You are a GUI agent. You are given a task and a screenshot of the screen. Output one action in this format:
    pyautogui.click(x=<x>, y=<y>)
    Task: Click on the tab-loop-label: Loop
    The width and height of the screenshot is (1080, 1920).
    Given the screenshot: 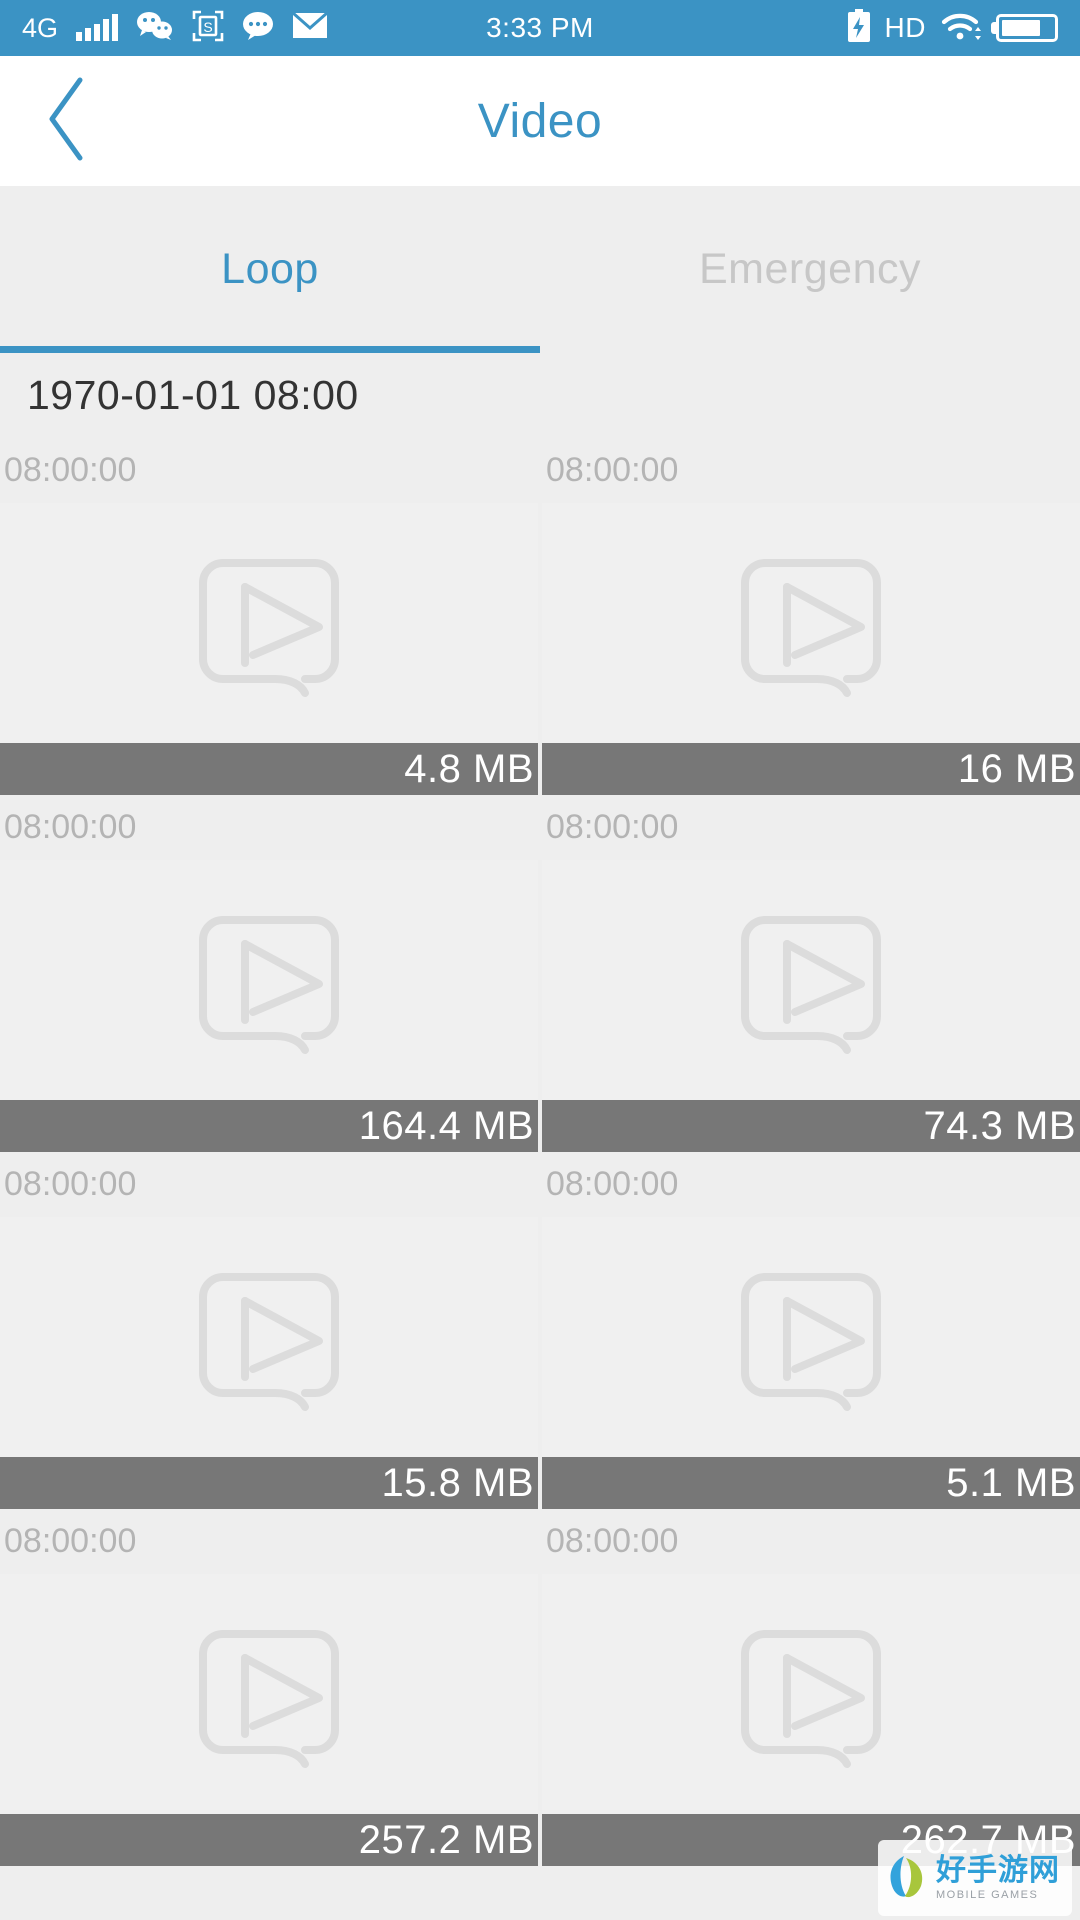 What is the action you would take?
    pyautogui.click(x=270, y=269)
    